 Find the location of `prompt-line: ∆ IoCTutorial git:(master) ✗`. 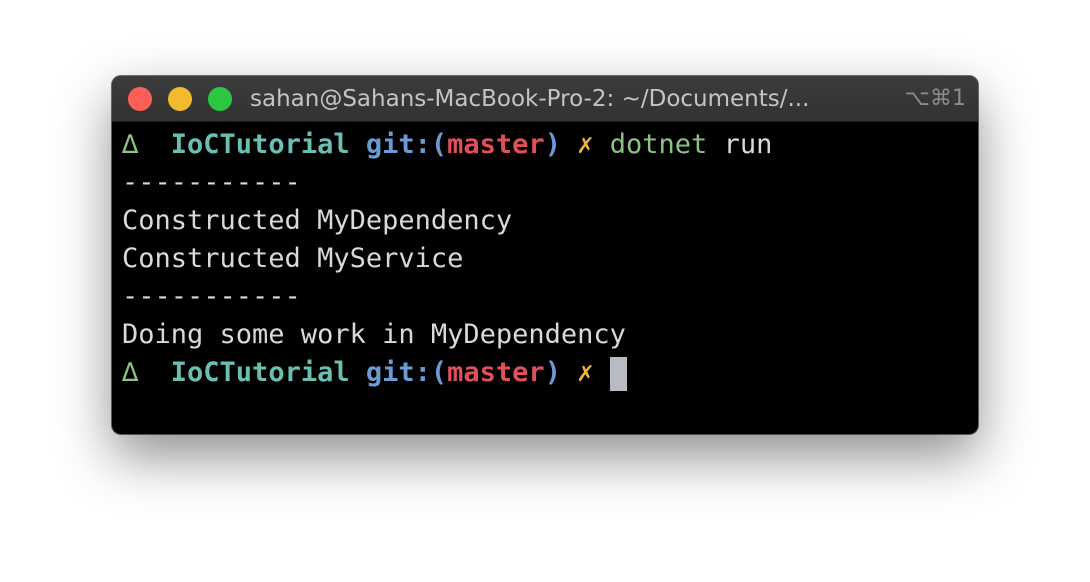

prompt-line: ∆ IoCTutorial git:(master) ✗ is located at coordinates (545, 373).